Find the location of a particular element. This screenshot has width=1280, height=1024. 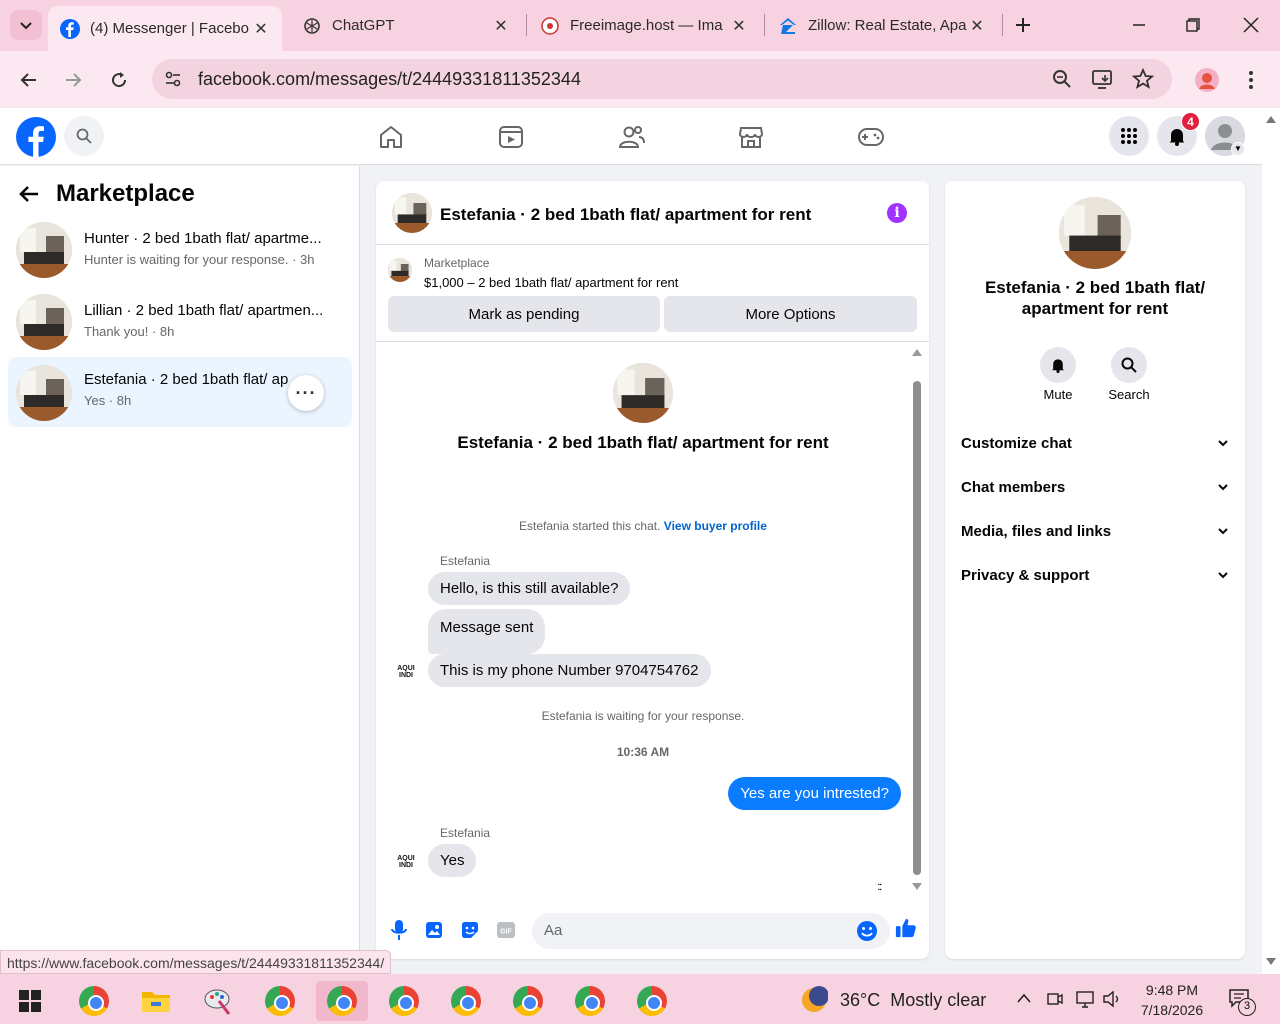

conversation-options-button: ··· is located at coordinates (306, 393).